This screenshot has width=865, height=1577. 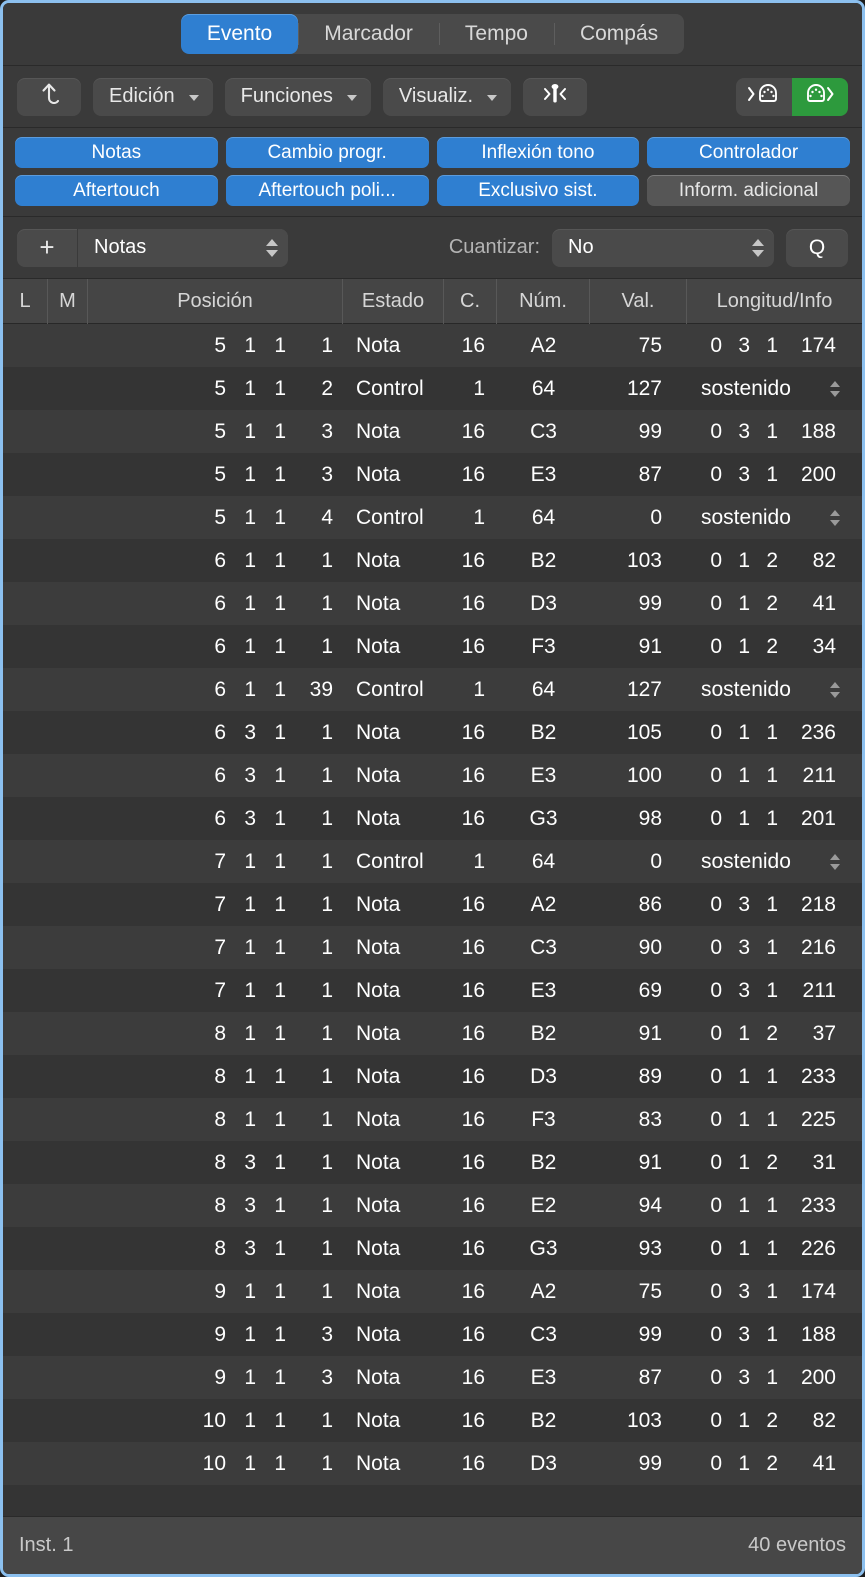 What do you see at coordinates (543, 1162) in the screenshot?
I see `cell-numero: B2` at bounding box center [543, 1162].